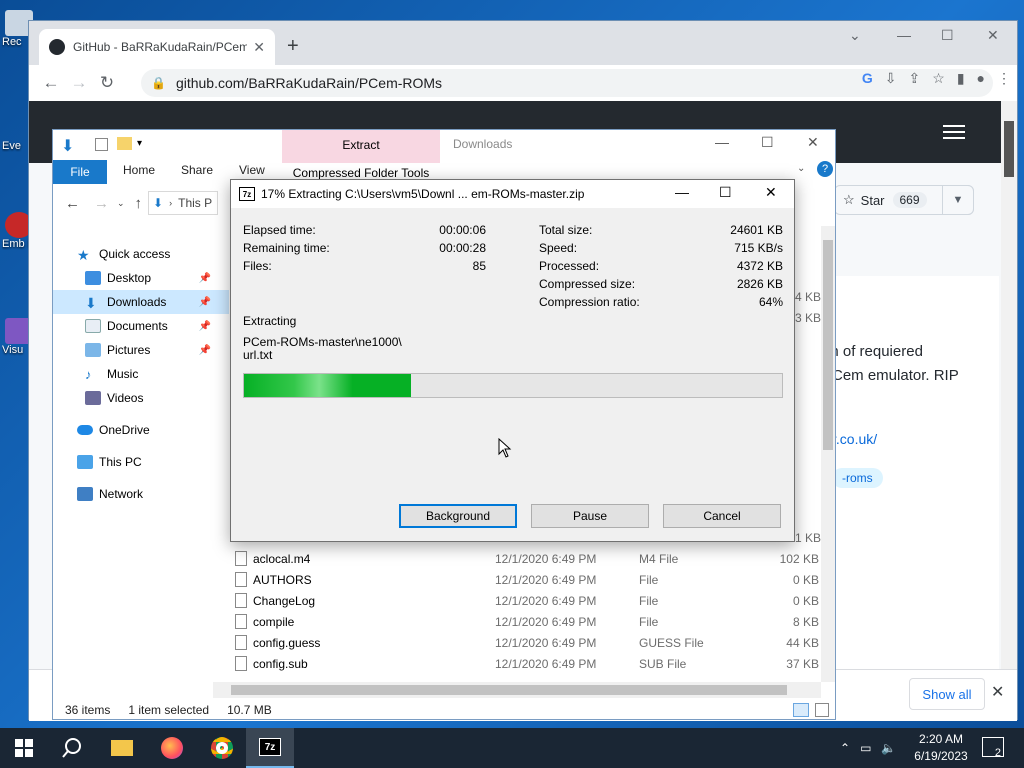 The height and width of the screenshot is (768, 1024). What do you see at coordinates (857, 478) in the screenshot?
I see `repo-topic-tag: -roms` at bounding box center [857, 478].